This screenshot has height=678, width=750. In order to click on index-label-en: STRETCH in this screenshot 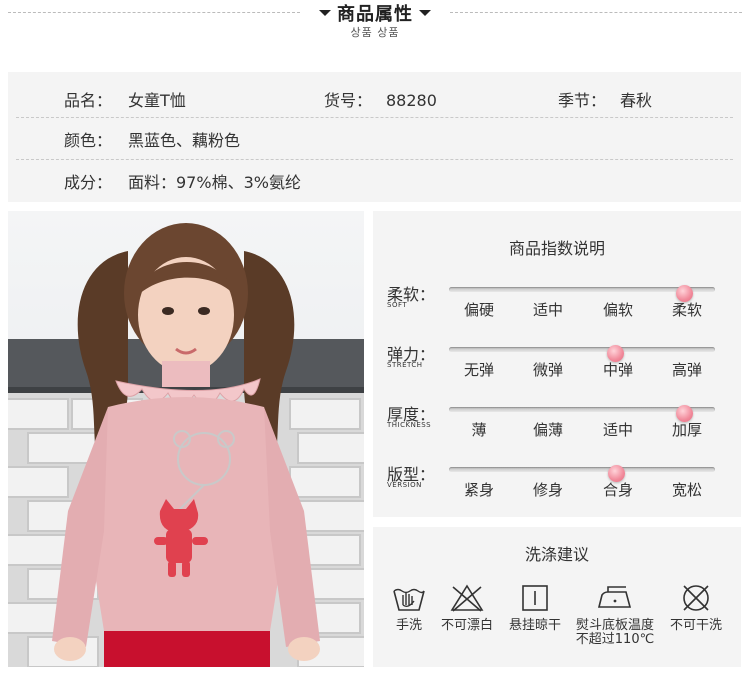, I will do `click(405, 365)`.